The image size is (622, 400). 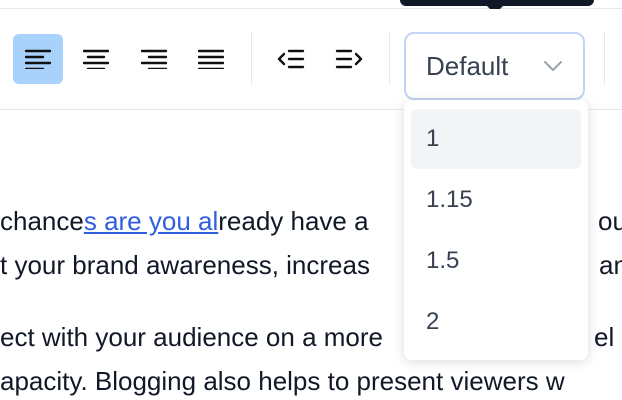 I want to click on align-right-button, so click(x=154, y=59).